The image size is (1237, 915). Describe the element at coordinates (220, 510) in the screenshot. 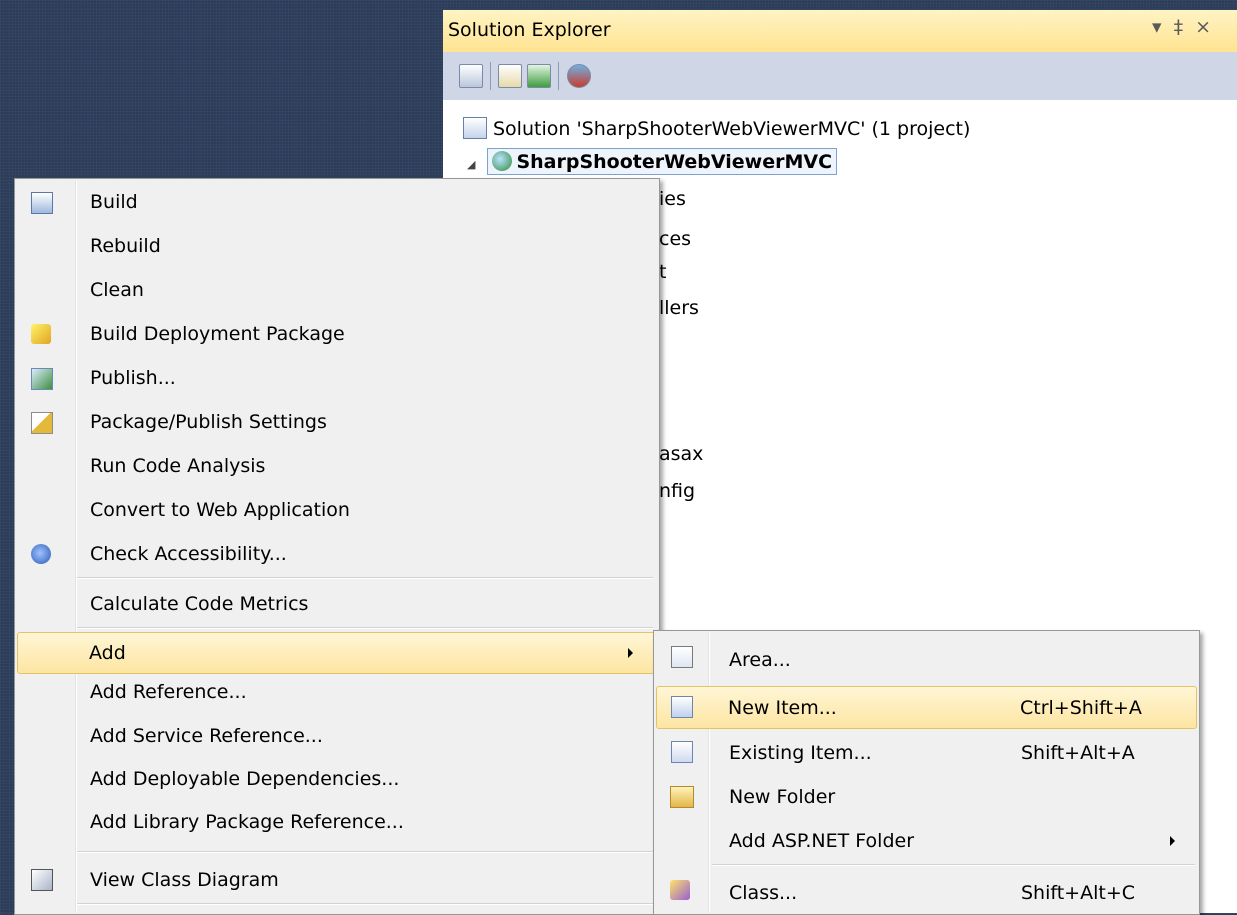

I see `menu-item-label: Convert to Web Application` at that location.